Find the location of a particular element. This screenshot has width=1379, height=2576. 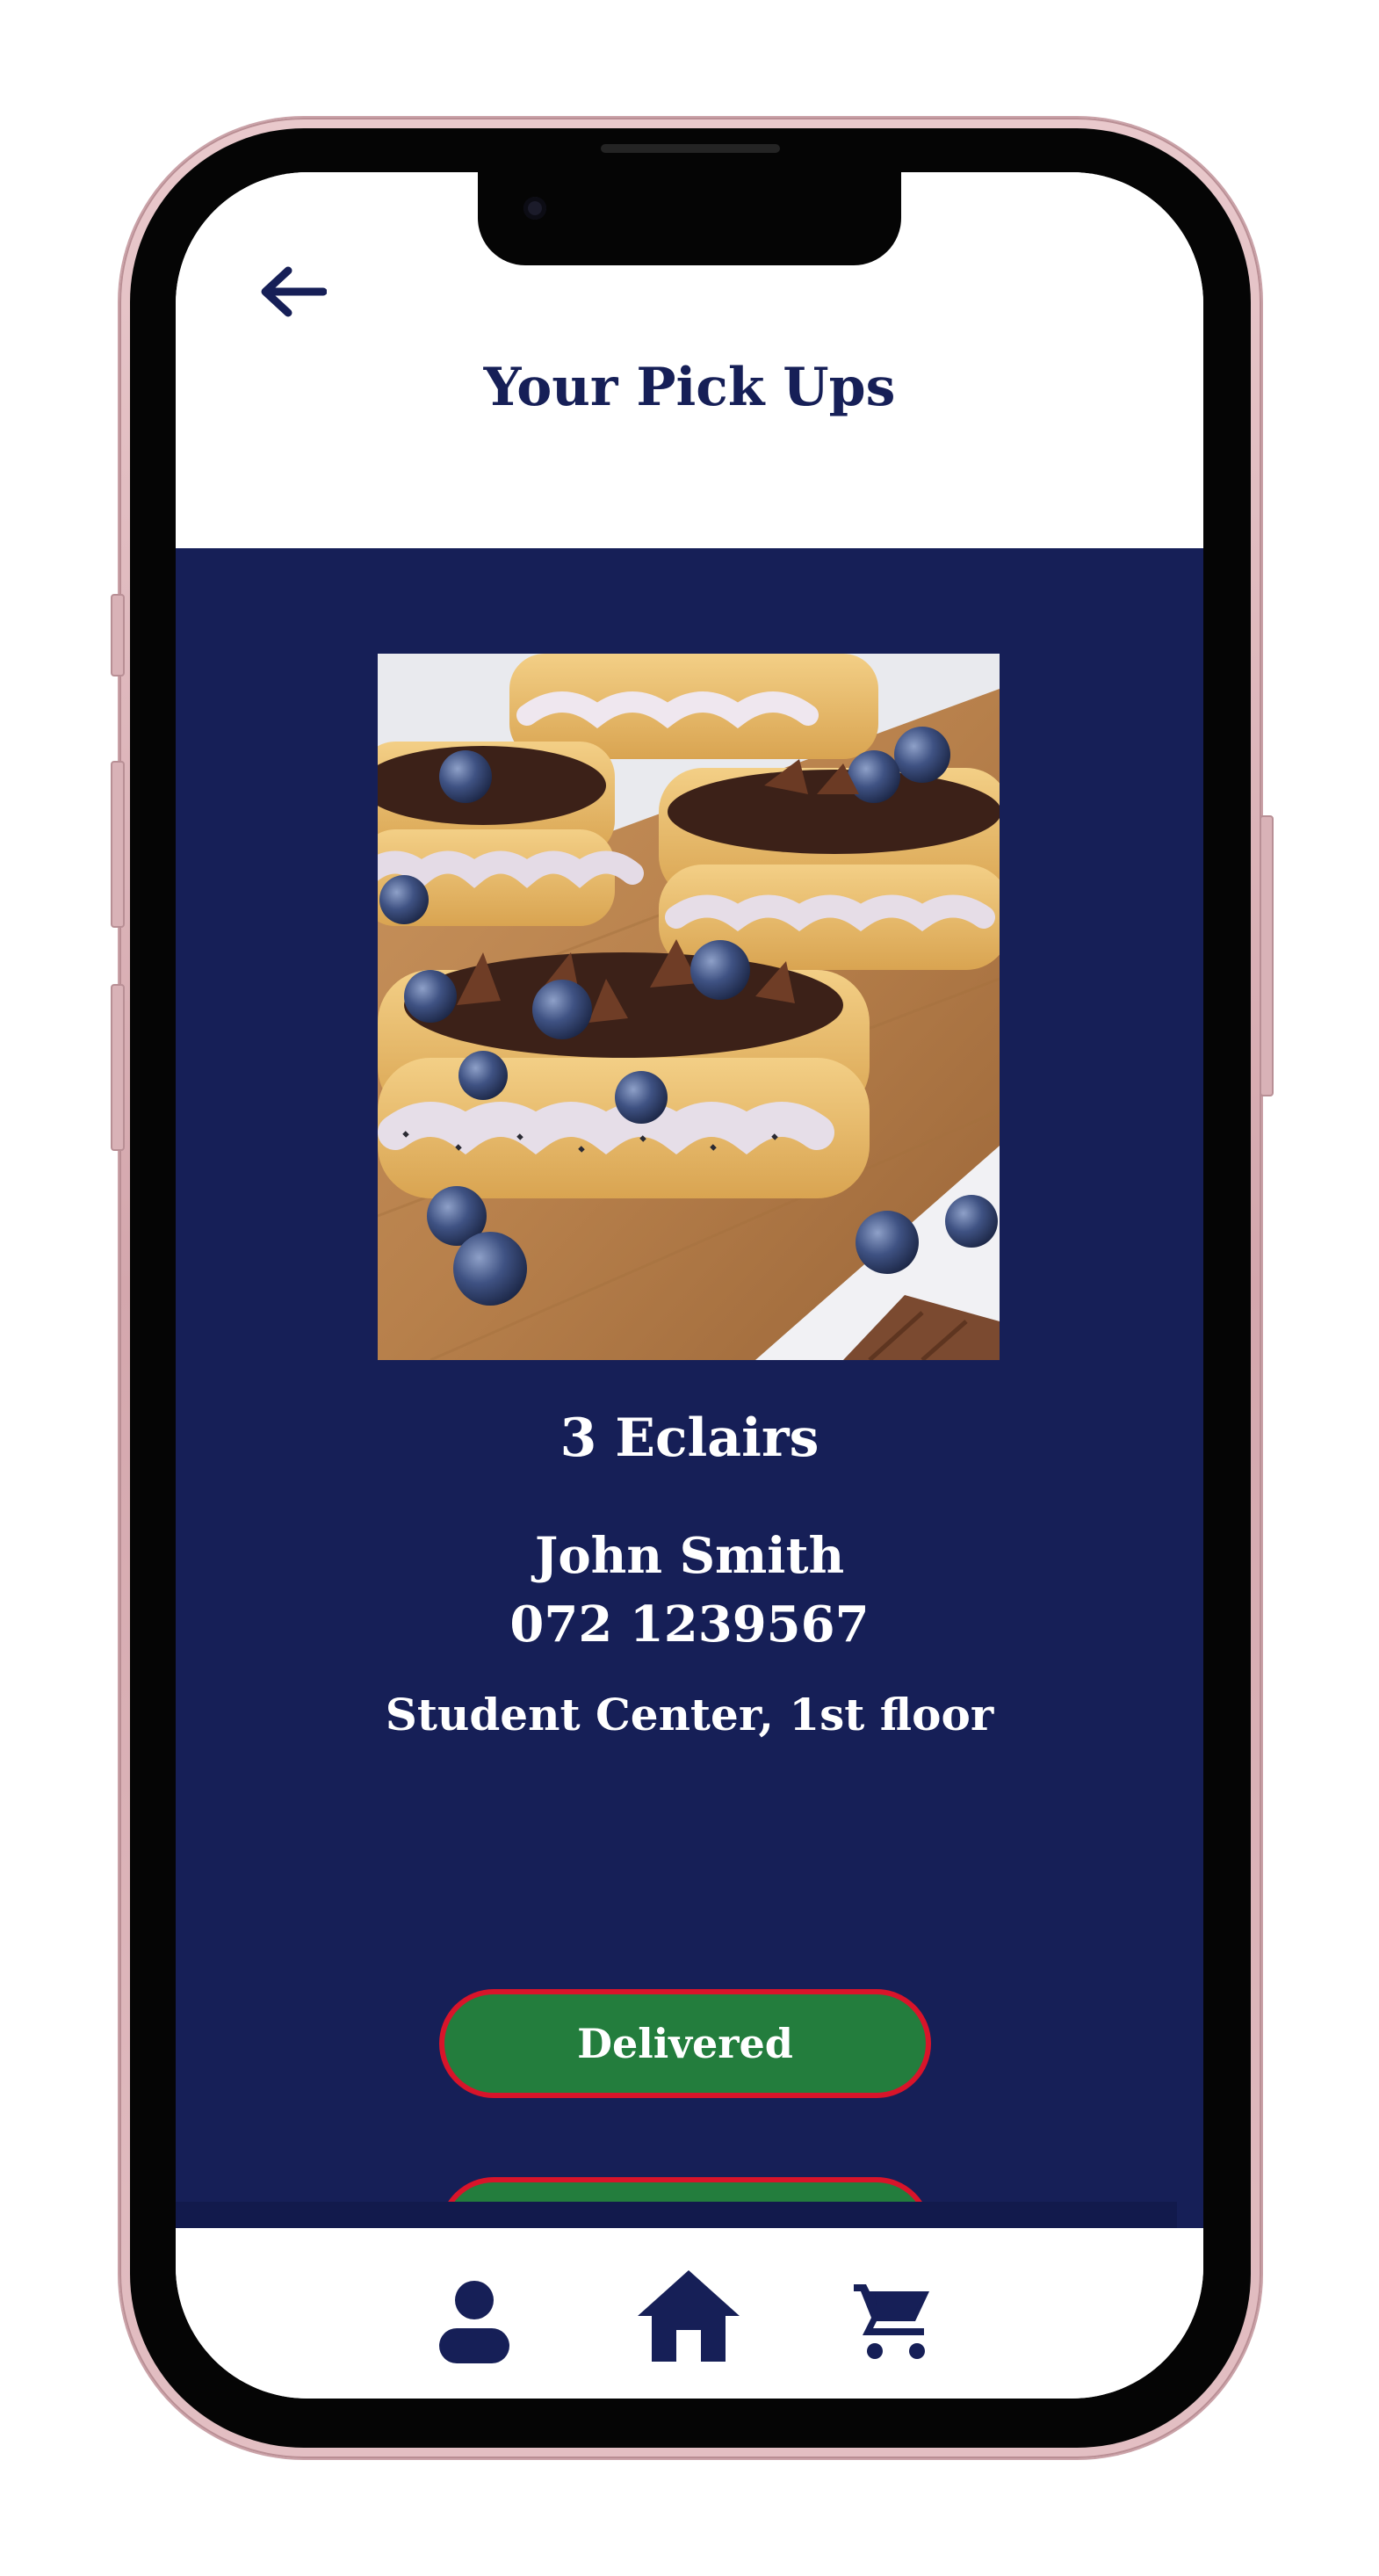

arrow-left-icon is located at coordinates (294, 291).